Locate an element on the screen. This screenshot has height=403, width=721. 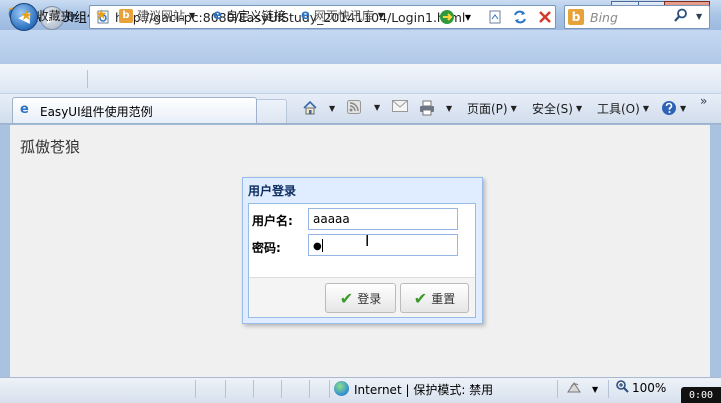
address-dropdown-icon: ▼ is located at coordinates (468, 17).